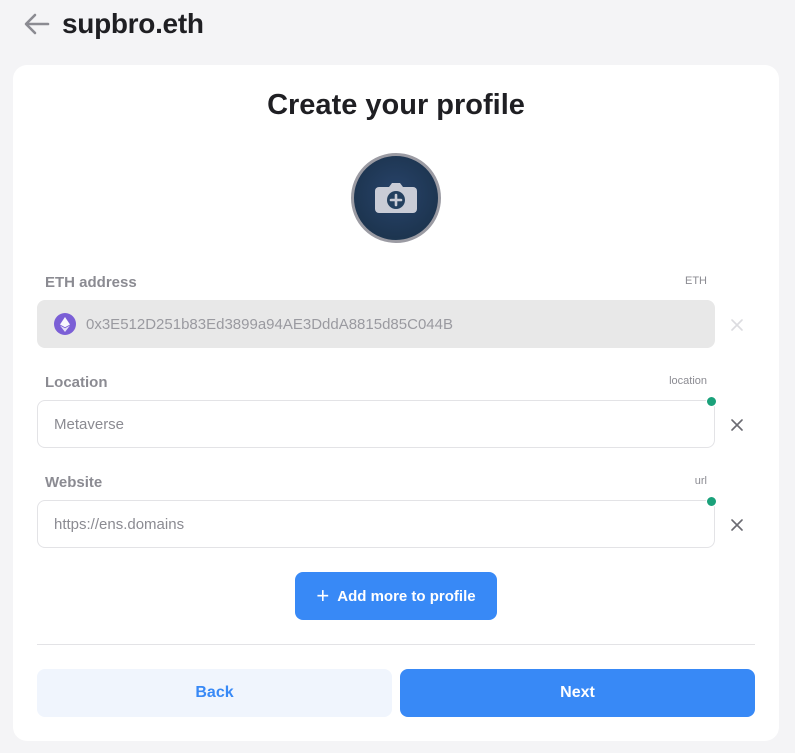  What do you see at coordinates (376, 424) in the screenshot?
I see `location-input: Metaverse` at bounding box center [376, 424].